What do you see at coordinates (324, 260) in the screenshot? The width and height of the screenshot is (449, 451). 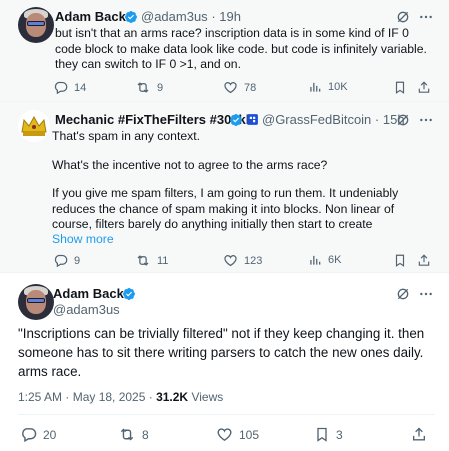 I see `views-button: 6K` at bounding box center [324, 260].